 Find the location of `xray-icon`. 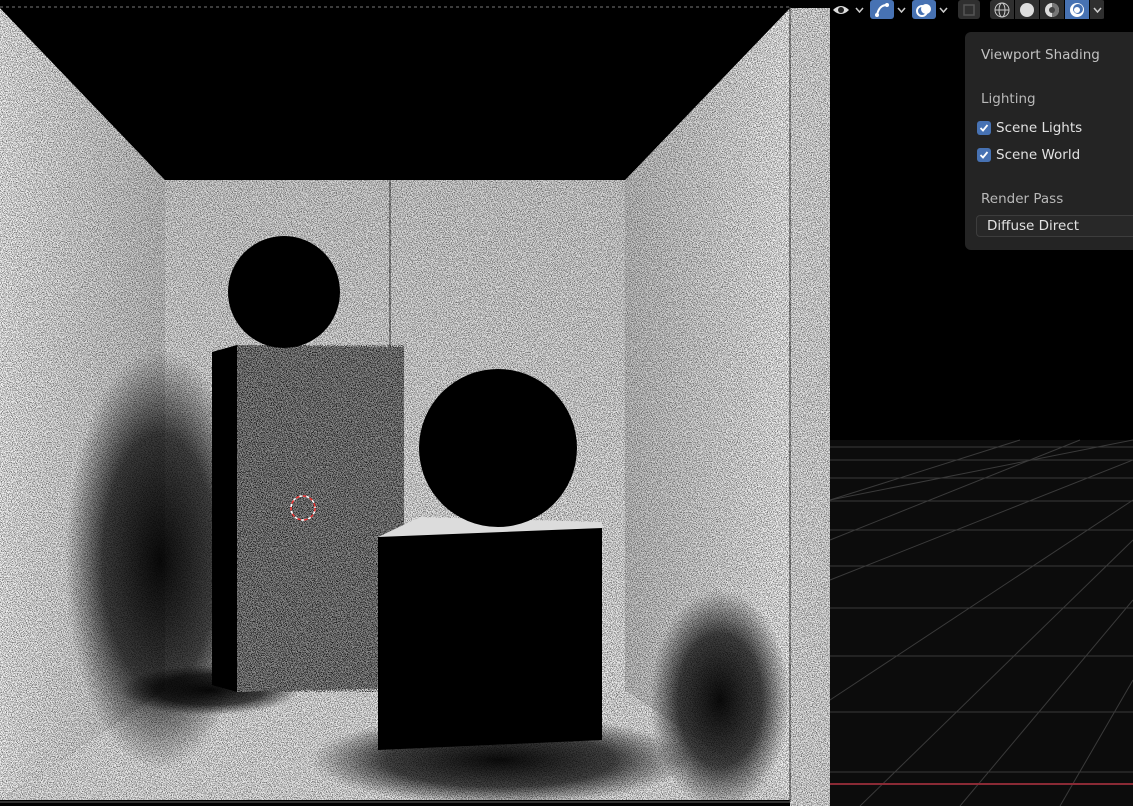

xray-icon is located at coordinates (969, 9).